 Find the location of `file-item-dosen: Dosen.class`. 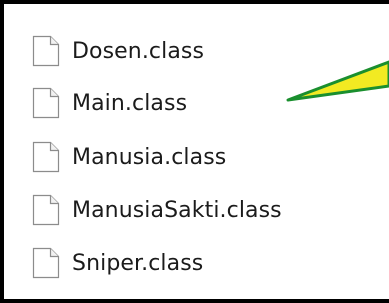

file-item-dosen: Dosen.class is located at coordinates (118, 51).